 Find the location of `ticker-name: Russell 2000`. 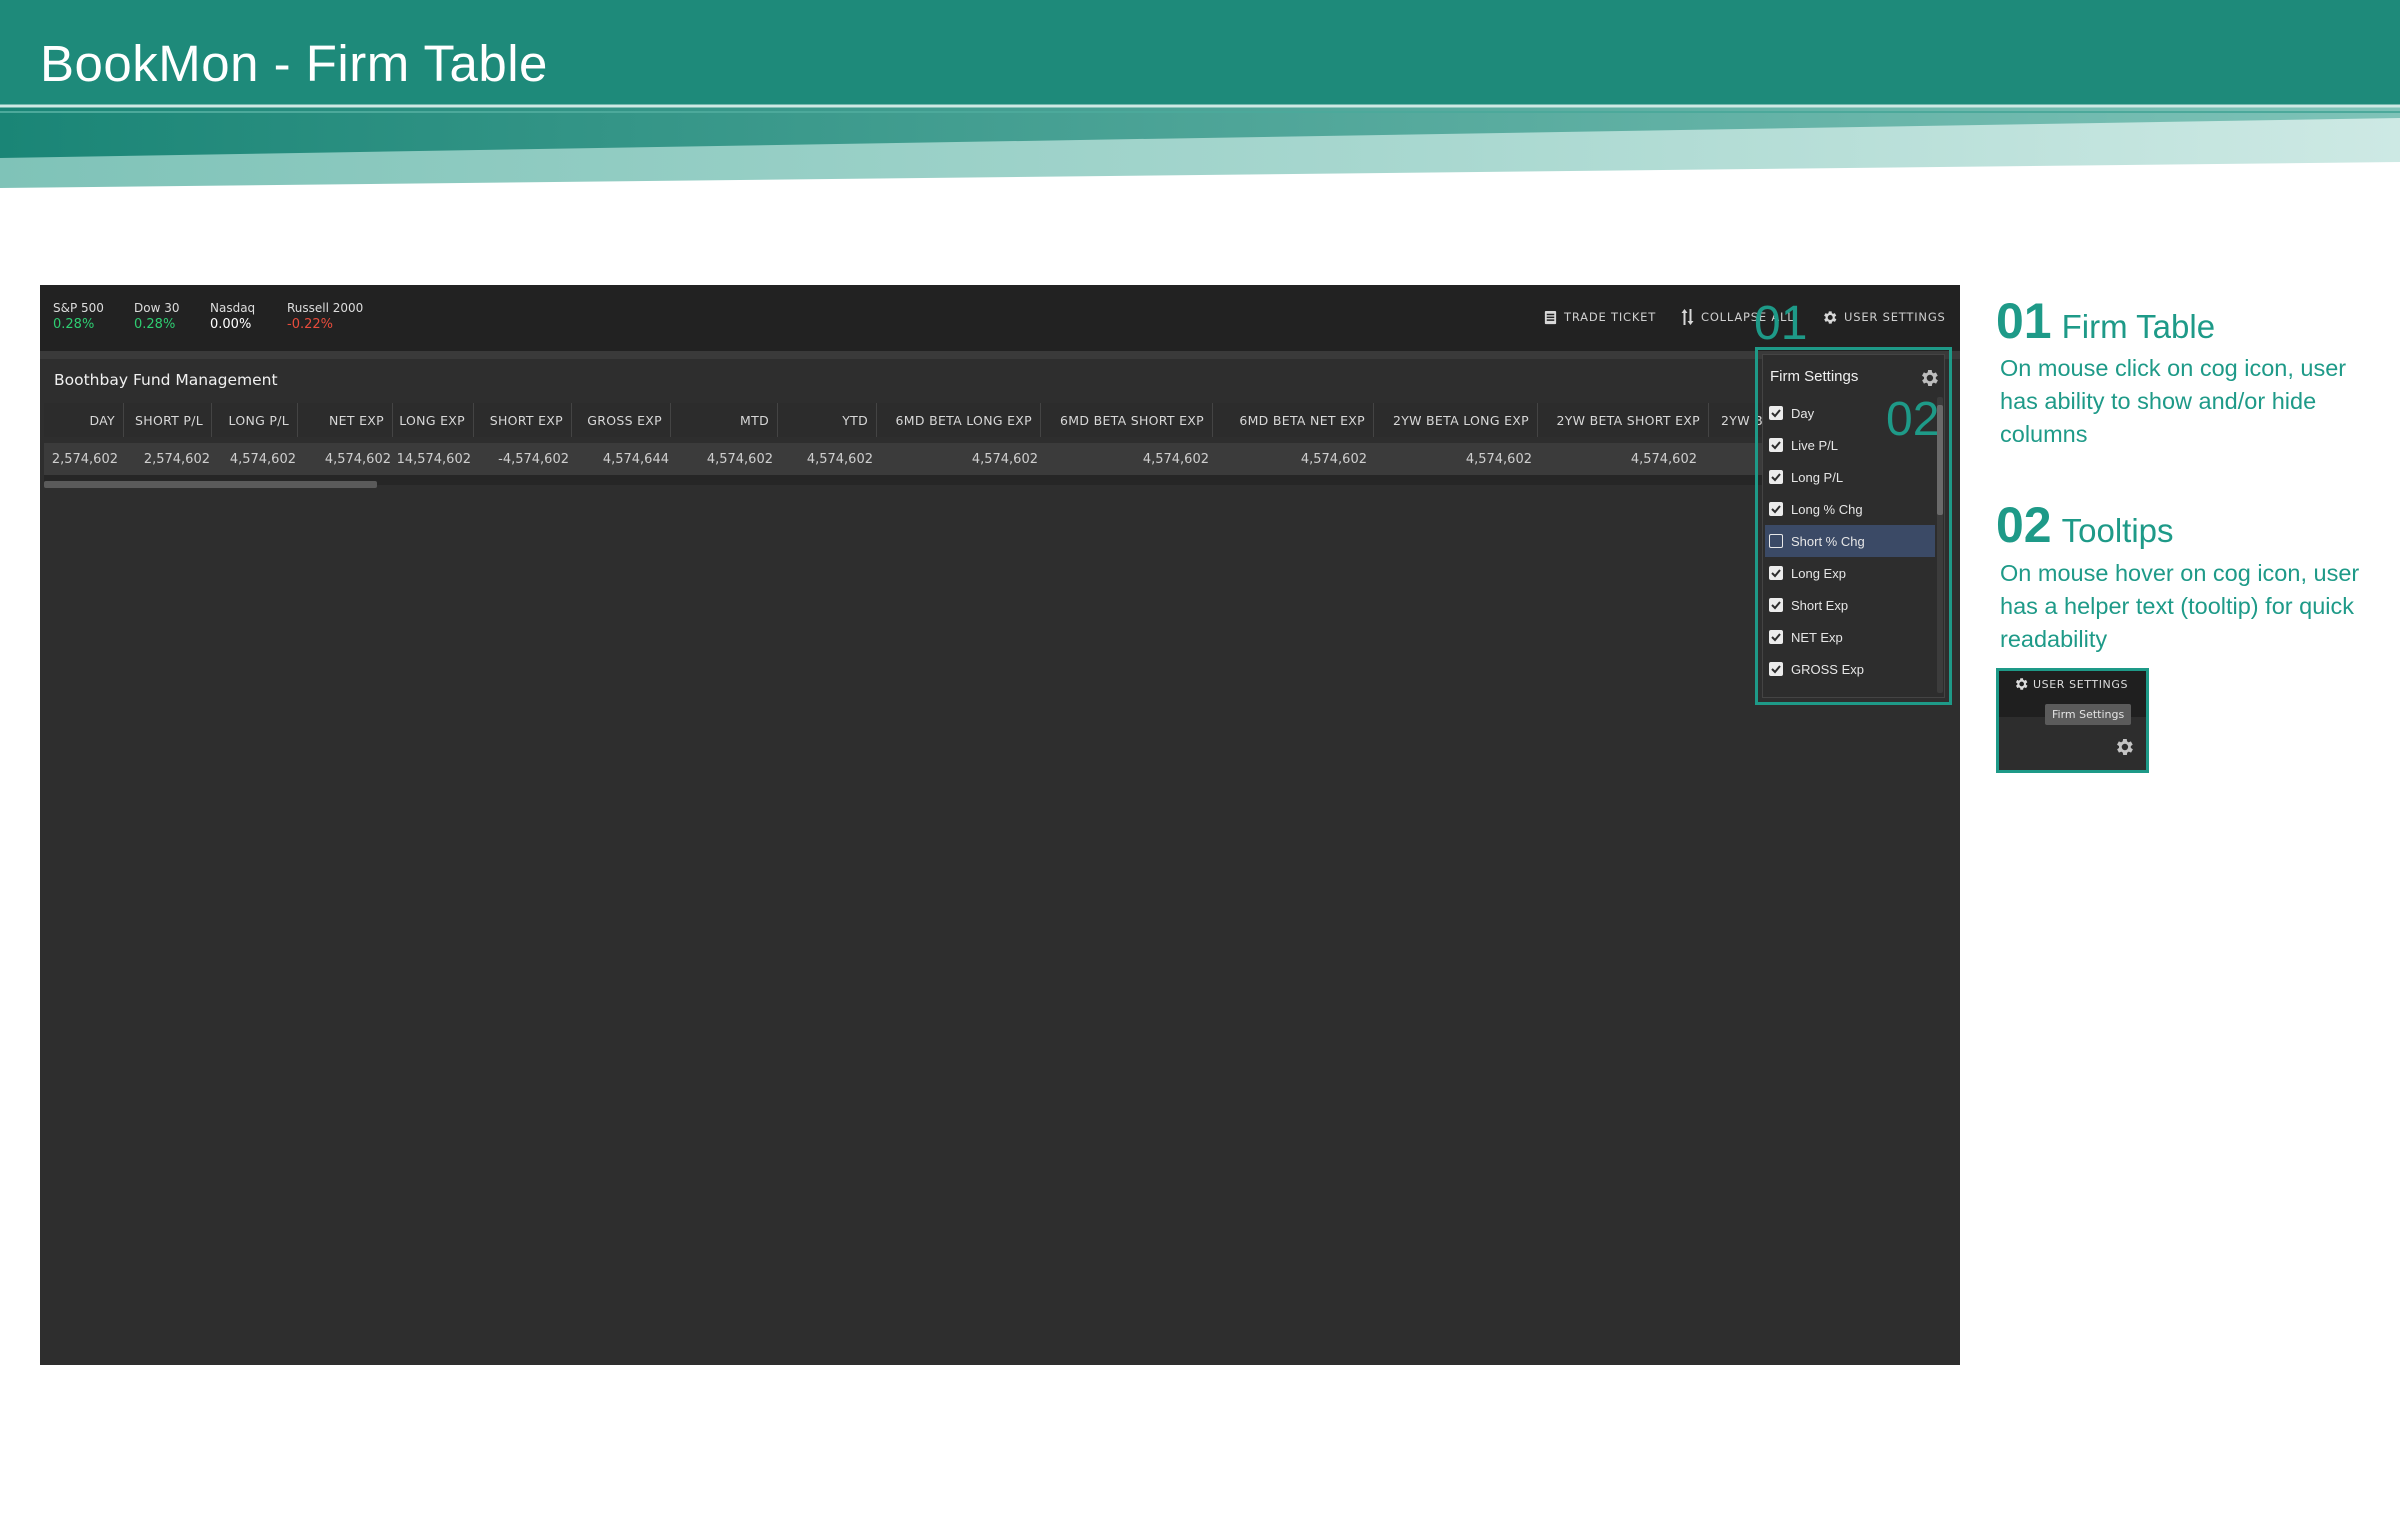

ticker-name: Russell 2000 is located at coordinates (325, 308).